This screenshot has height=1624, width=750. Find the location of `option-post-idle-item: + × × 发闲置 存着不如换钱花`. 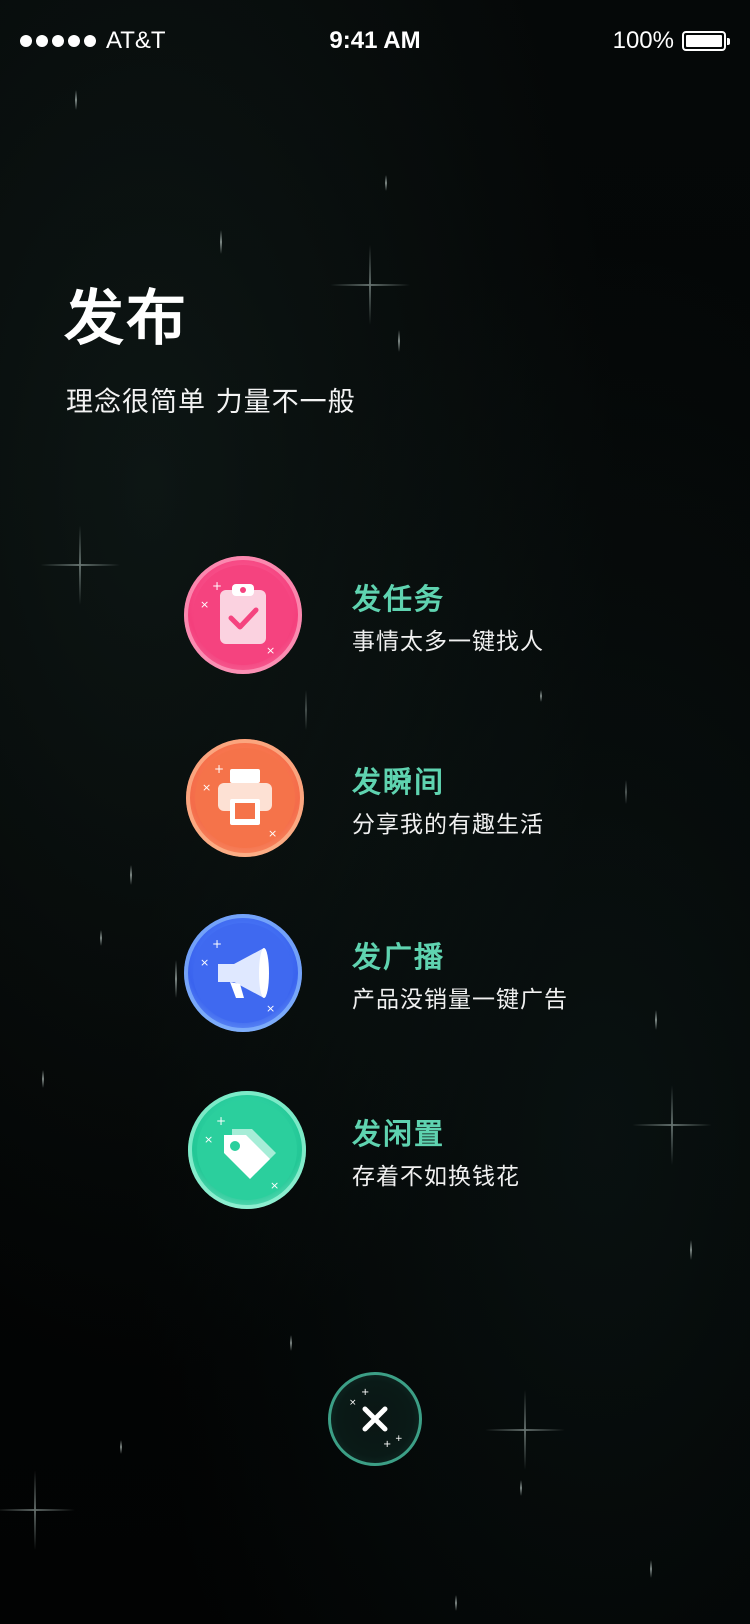

option-post-idle-item: + × × 发闲置 存着不如换钱花 is located at coordinates (375, 1151).